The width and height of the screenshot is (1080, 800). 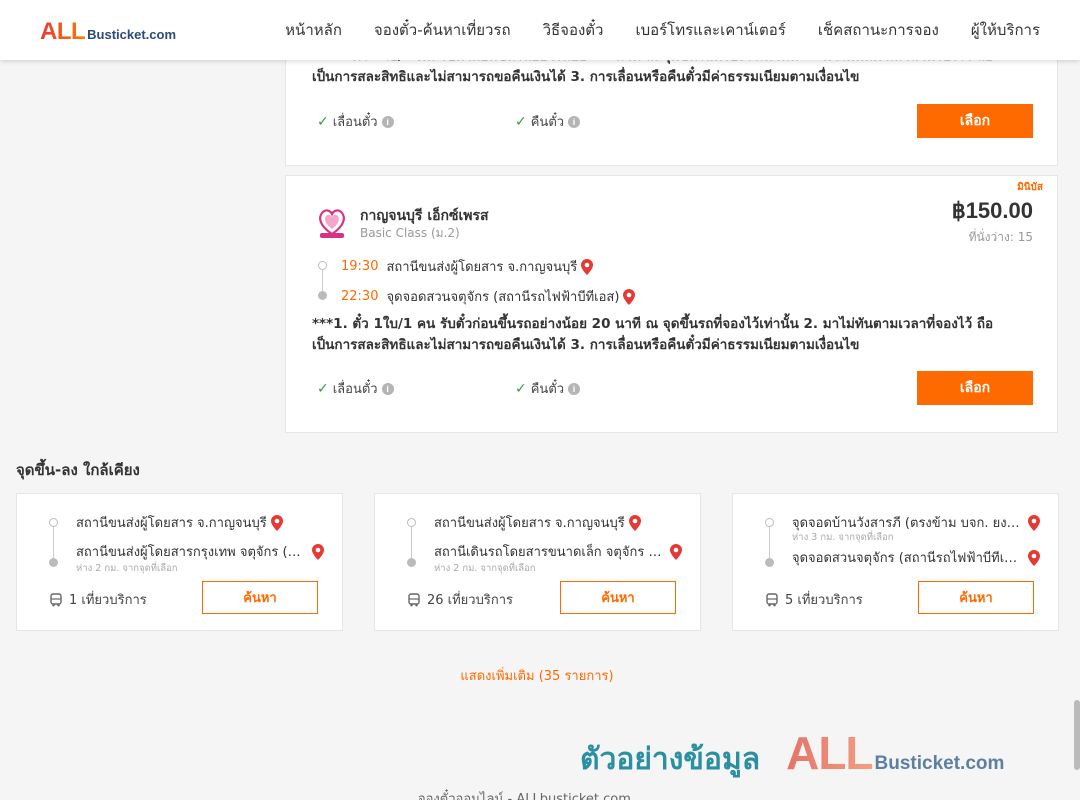 I want to click on watermark-all-text: ALL, so click(x=829, y=753).